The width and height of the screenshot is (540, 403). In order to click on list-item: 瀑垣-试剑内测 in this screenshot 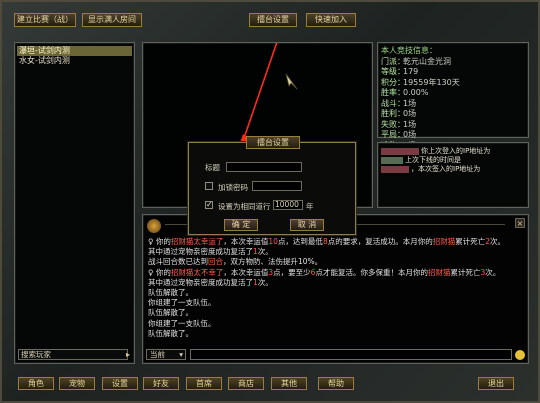, I will do `click(74, 51)`.